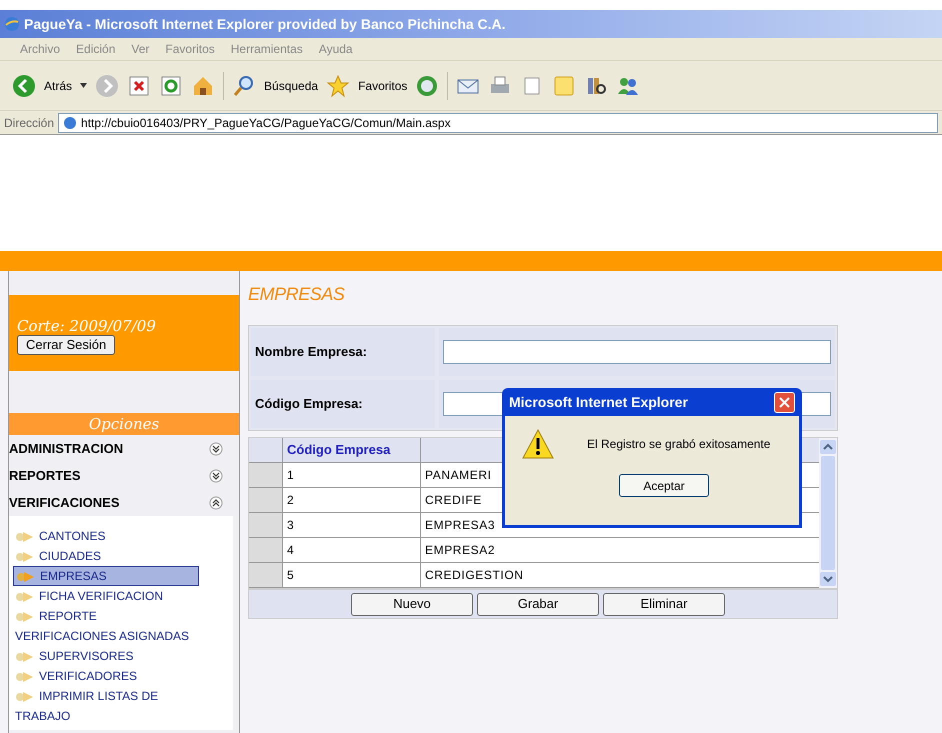  What do you see at coordinates (104, 556) in the screenshot?
I see `submenu-item: CIUDADES` at bounding box center [104, 556].